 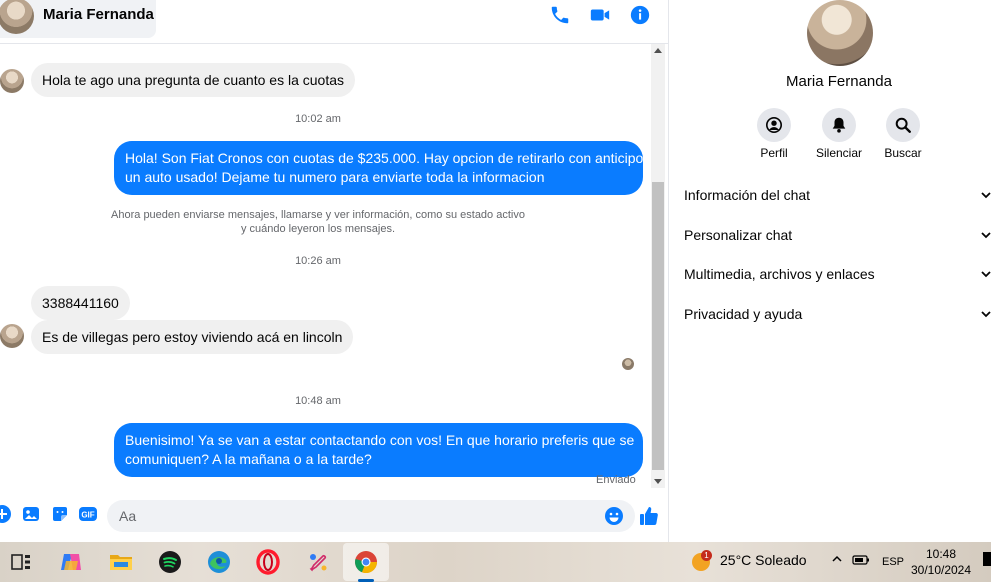 What do you see at coordinates (903, 153) in the screenshot?
I see `search-label: Buscar` at bounding box center [903, 153].